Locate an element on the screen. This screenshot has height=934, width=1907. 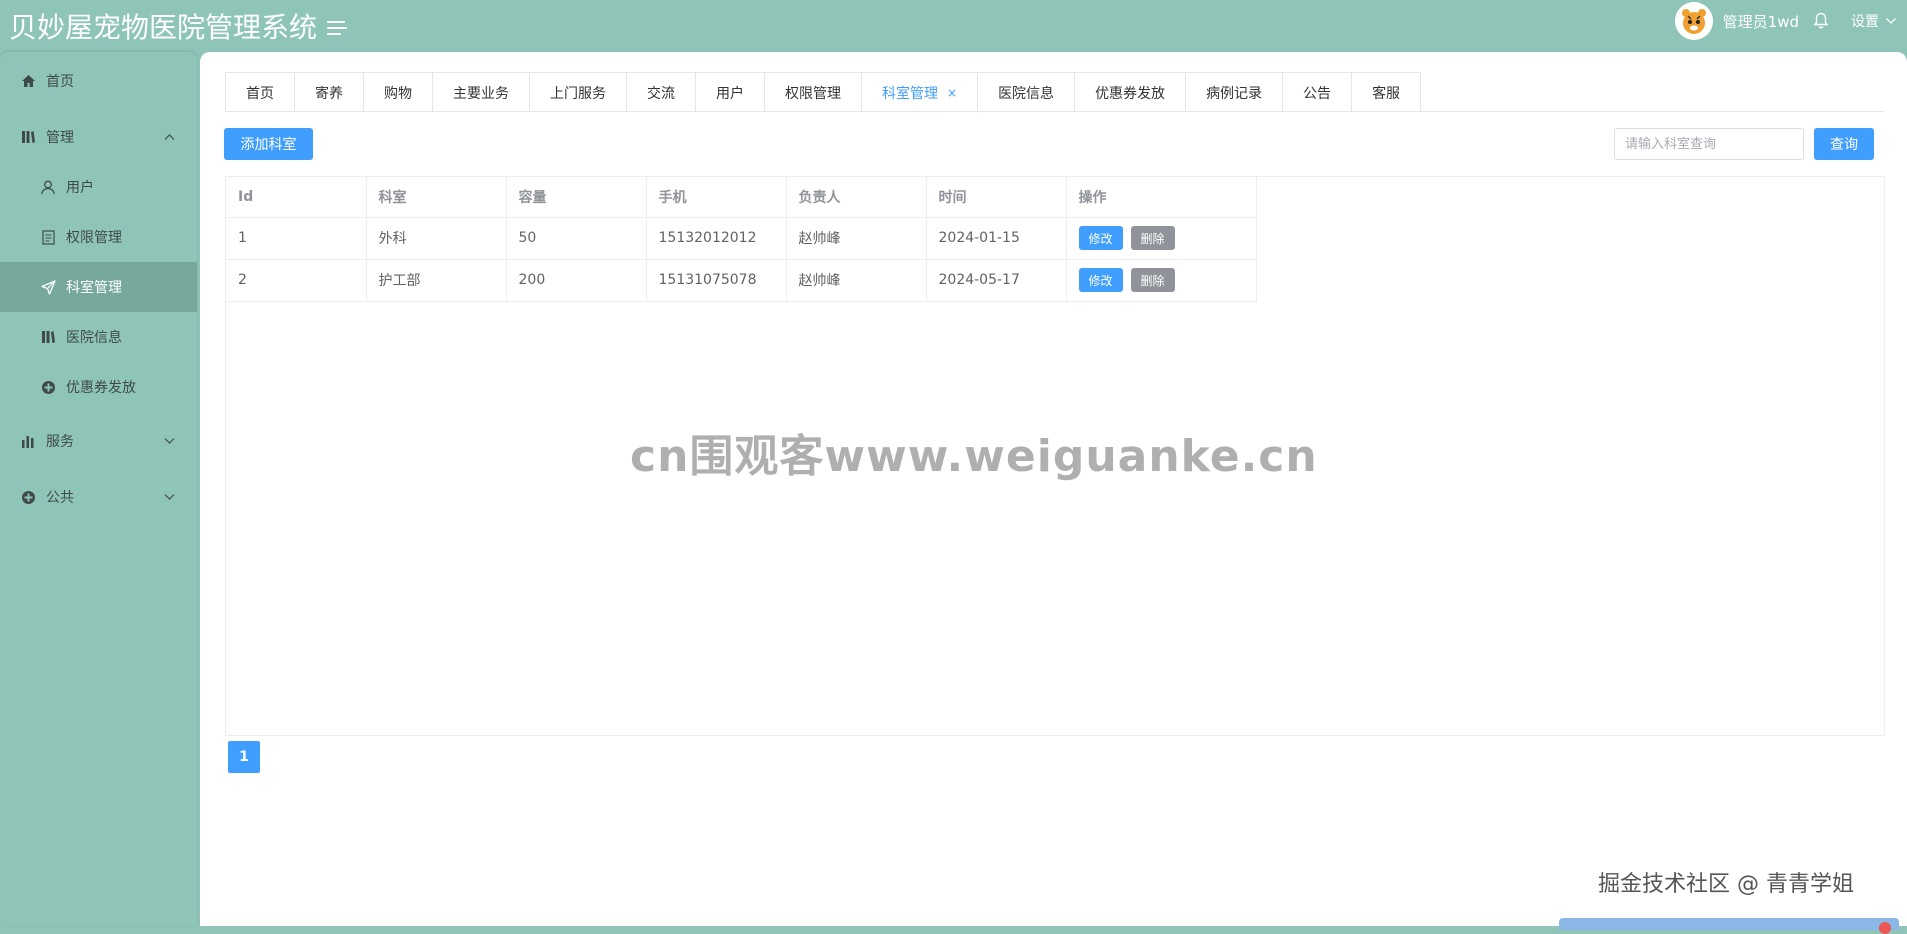
bell-icon is located at coordinates (1821, 21).